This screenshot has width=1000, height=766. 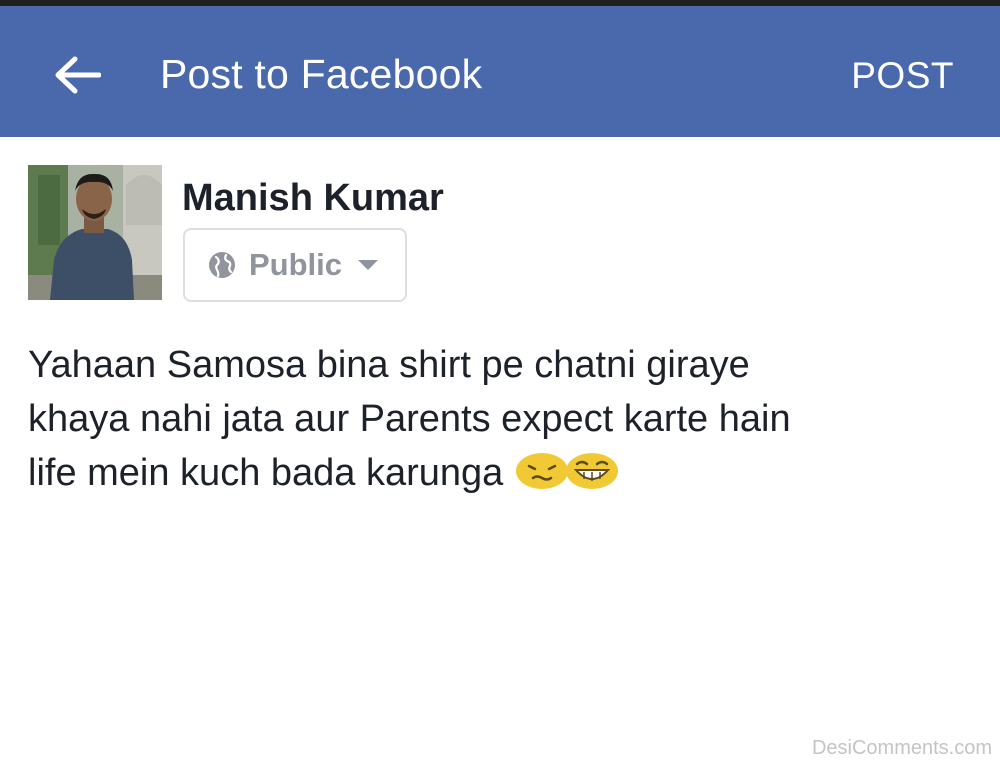 I want to click on arrow-left-icon, so click(x=78, y=75).